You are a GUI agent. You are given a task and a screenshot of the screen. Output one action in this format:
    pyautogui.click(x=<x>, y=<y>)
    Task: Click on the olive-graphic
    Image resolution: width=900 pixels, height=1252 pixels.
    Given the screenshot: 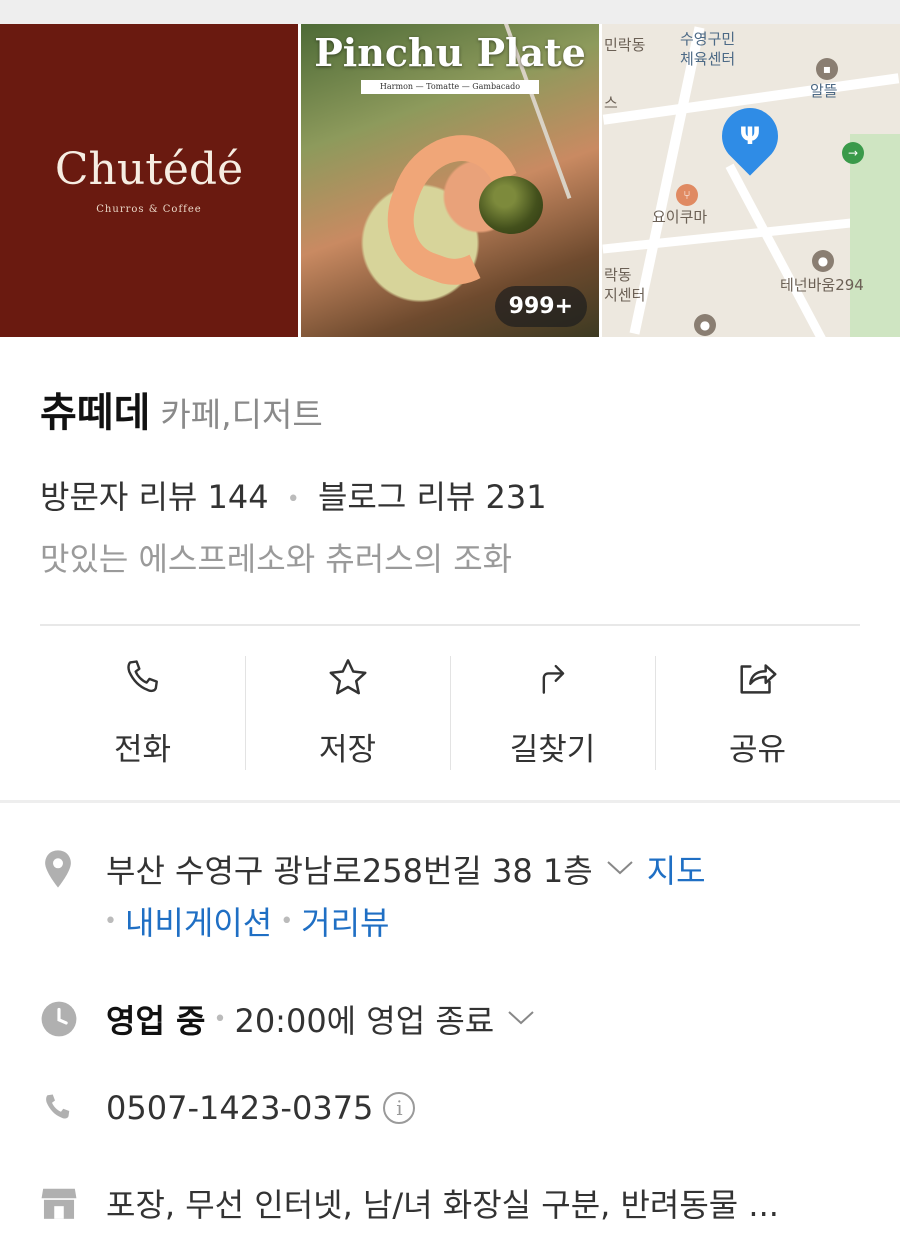 What is the action you would take?
    pyautogui.click(x=511, y=205)
    